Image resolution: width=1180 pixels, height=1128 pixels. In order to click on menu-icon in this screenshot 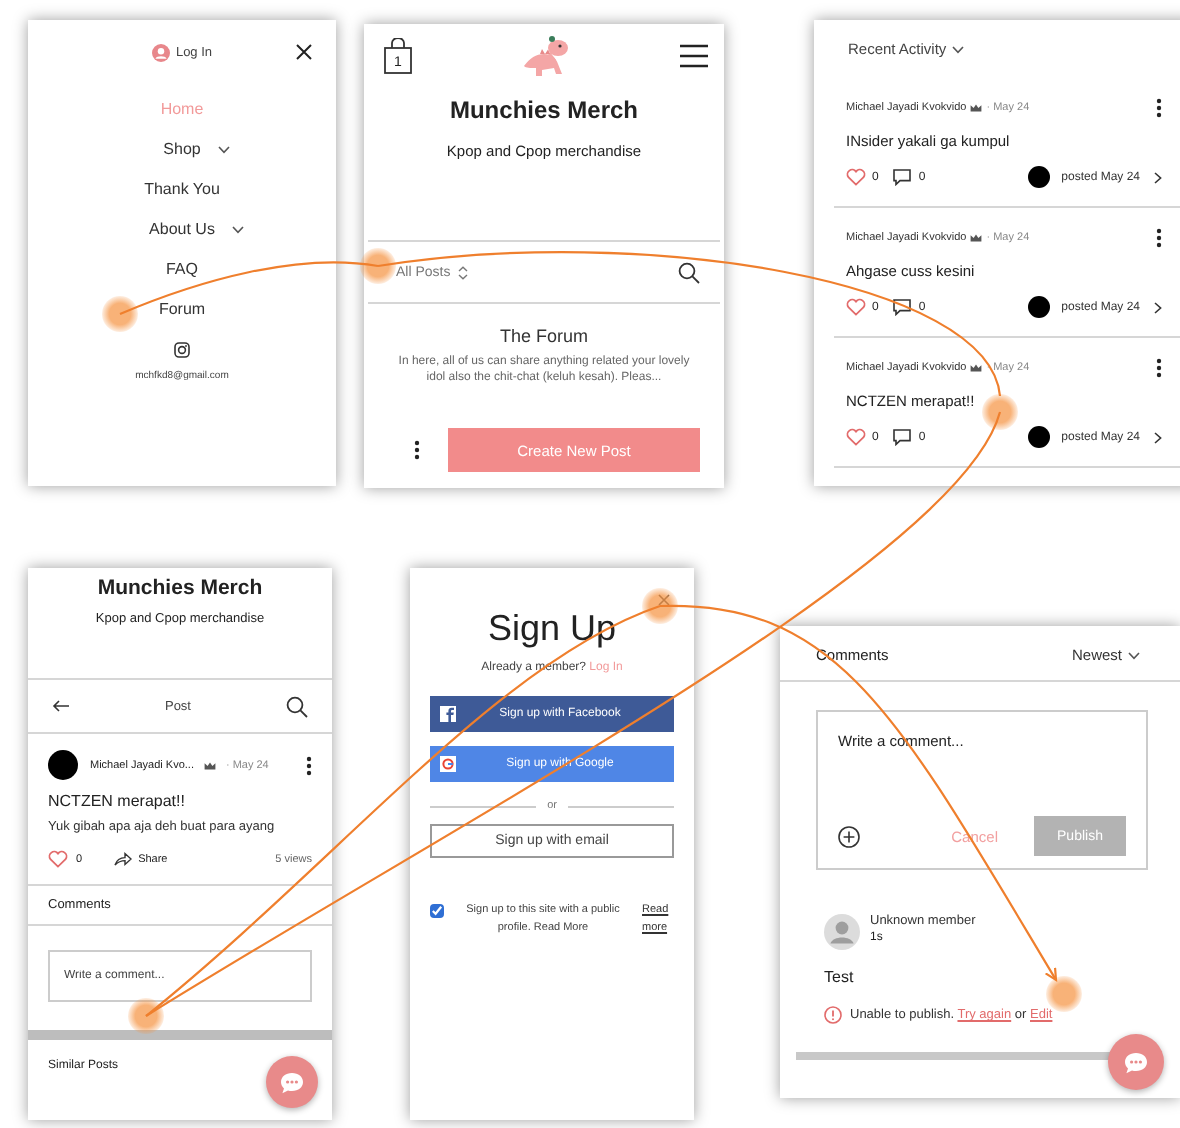, I will do `click(694, 56)`.